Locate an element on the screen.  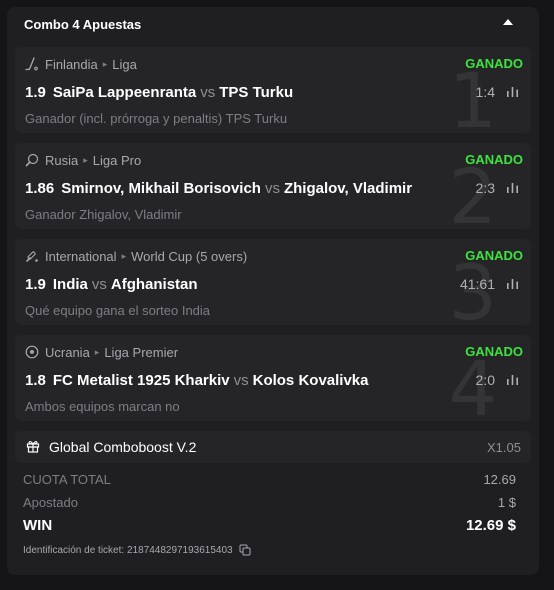
league-breadcrumb: Ucrania ▸ Liga Premier is located at coordinates (101, 352).